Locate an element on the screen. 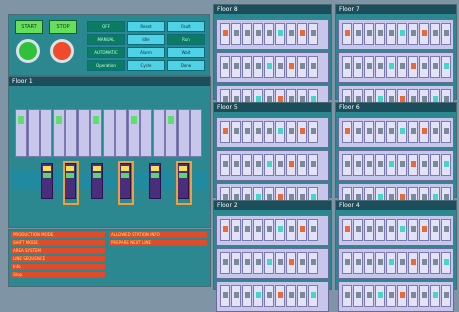  control-automatic: AUTOMATIC is located at coordinates (106, 52).